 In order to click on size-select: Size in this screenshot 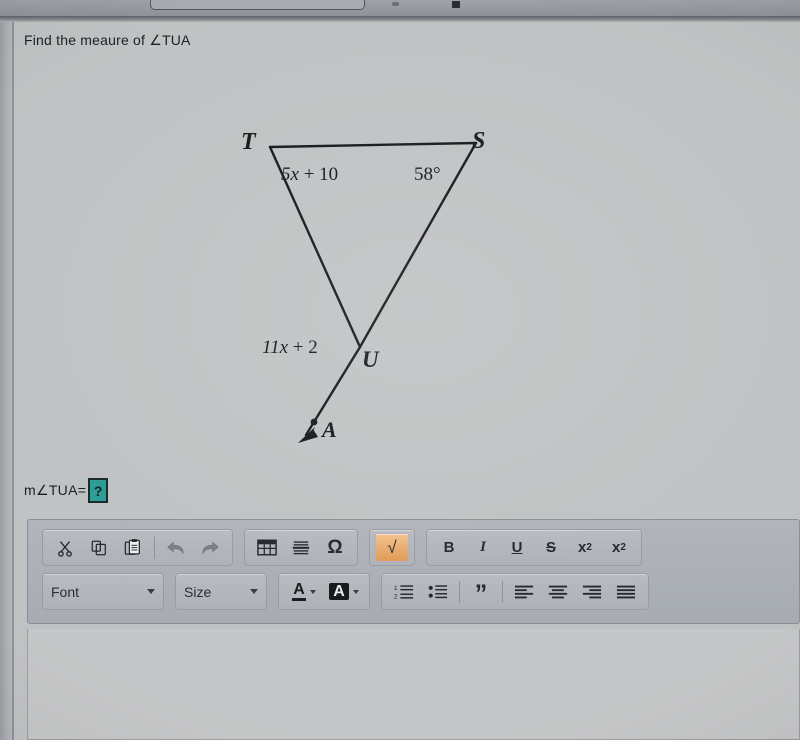, I will do `click(221, 591)`.